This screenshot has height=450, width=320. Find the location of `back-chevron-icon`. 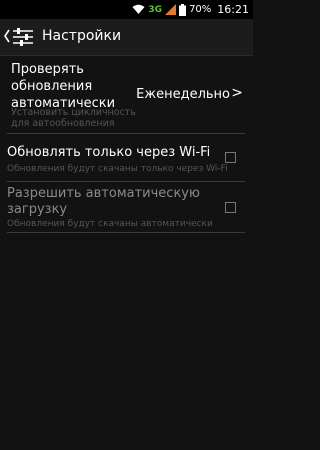

back-chevron-icon is located at coordinates (7, 36).